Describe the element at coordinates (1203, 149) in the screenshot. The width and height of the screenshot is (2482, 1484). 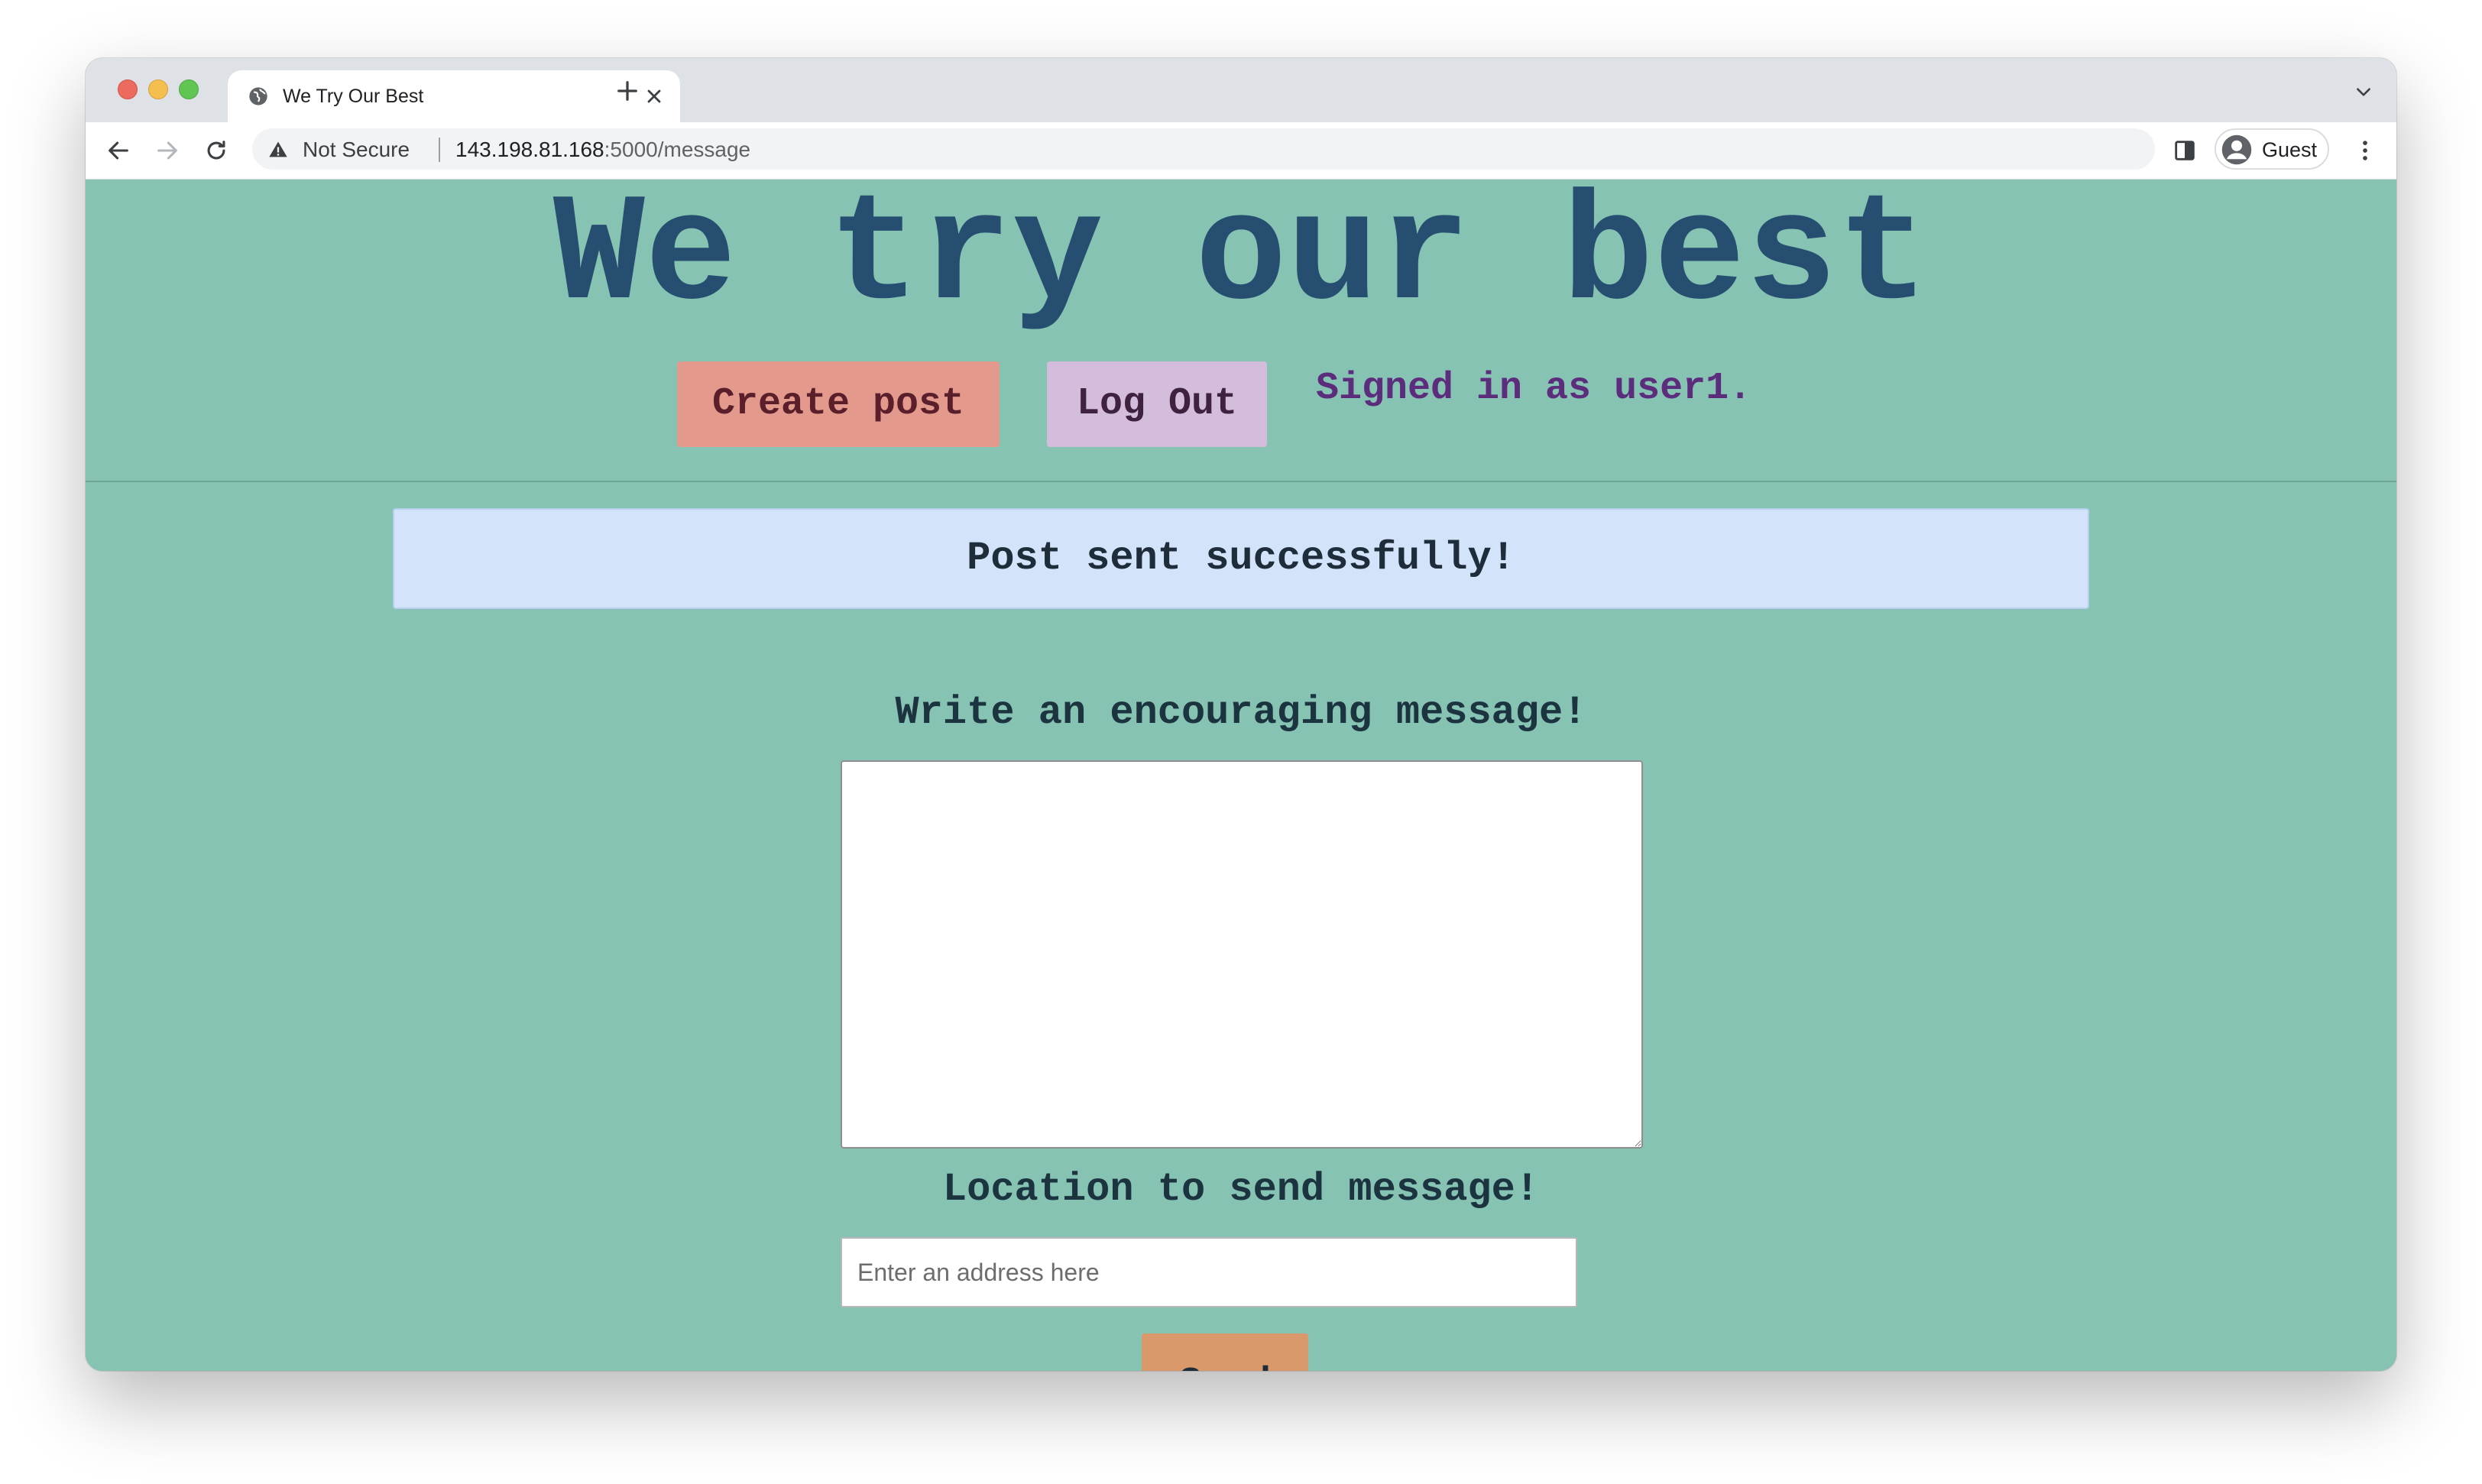
I see `address-bar: Not Secure 143.198.81.168:5000/message` at that location.